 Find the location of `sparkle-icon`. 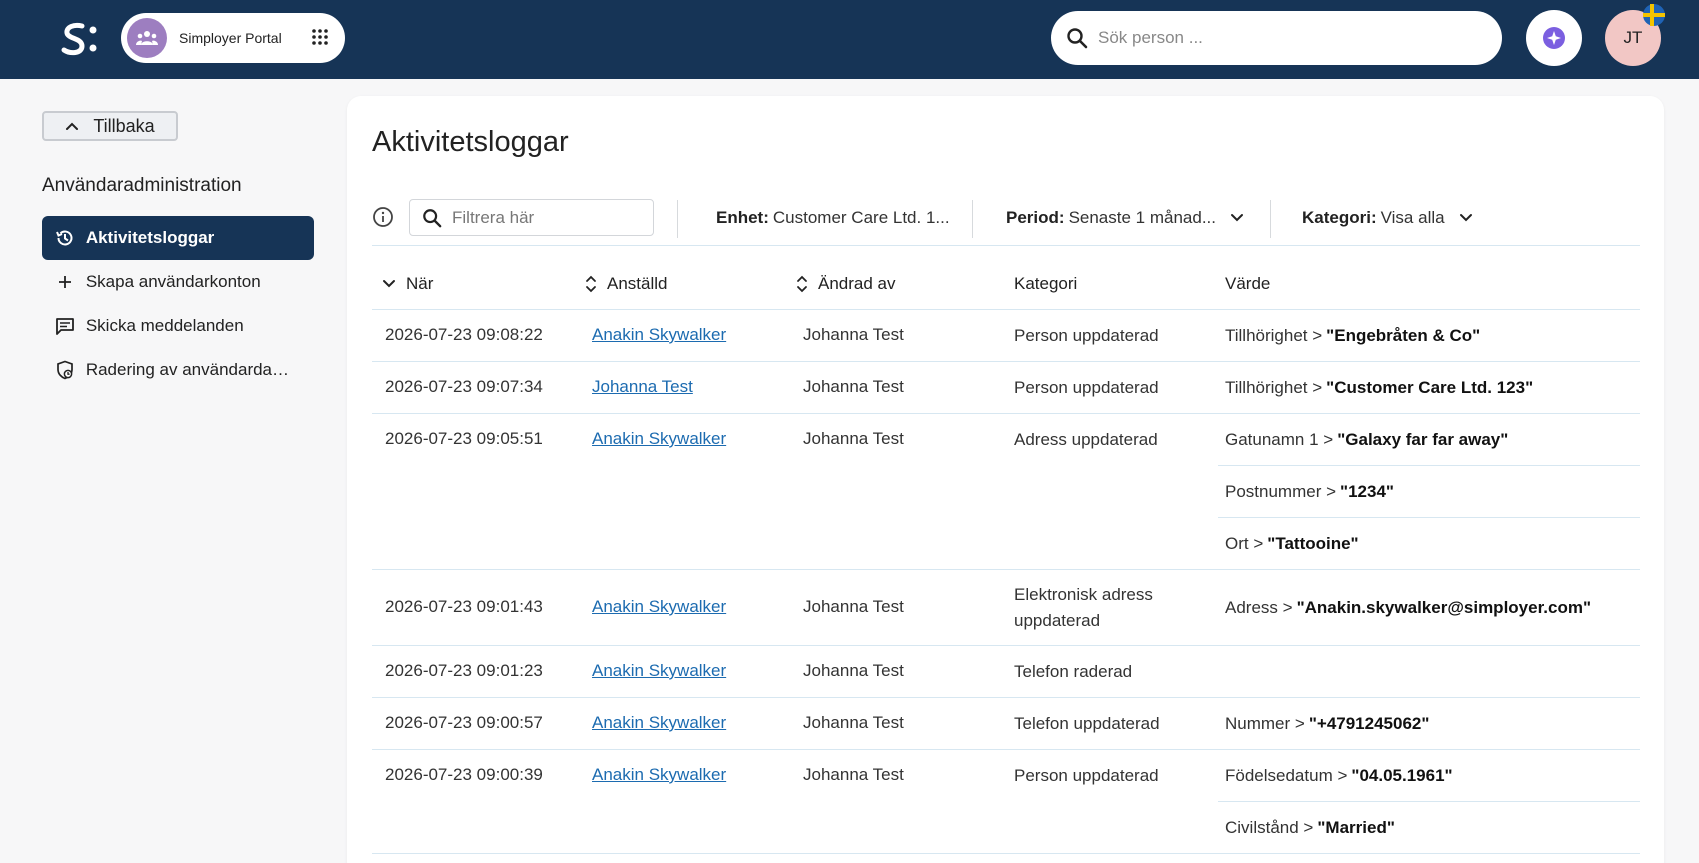

sparkle-icon is located at coordinates (1554, 38).